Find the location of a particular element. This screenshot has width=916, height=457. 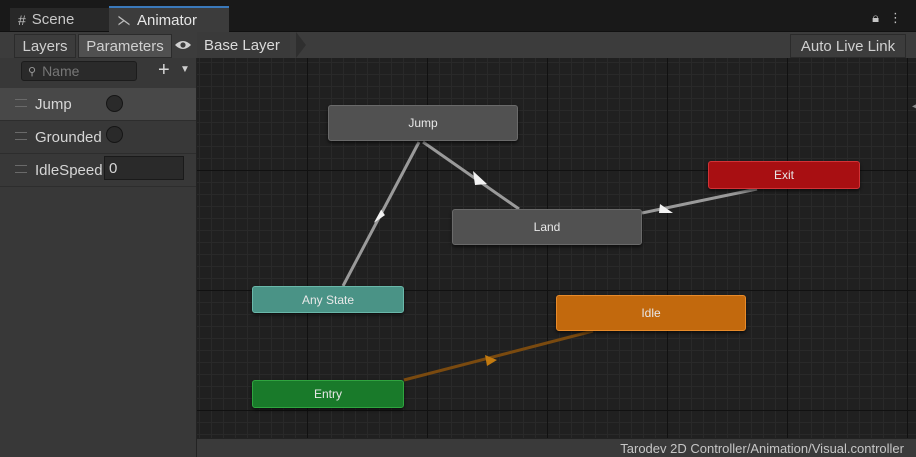

parameter-search-input: ⚲ Name is located at coordinates (79, 71).